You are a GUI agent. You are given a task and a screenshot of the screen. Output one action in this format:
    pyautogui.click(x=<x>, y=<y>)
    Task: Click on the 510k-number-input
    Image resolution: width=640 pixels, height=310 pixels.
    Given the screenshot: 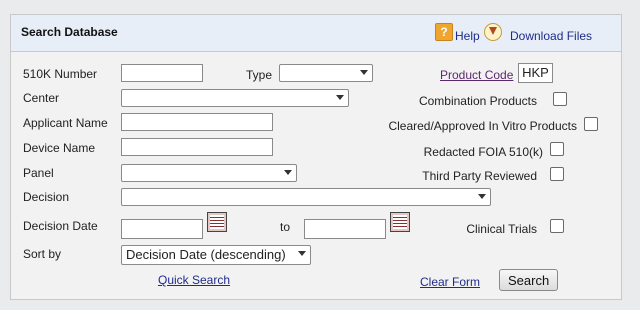 What is the action you would take?
    pyautogui.click(x=162, y=73)
    